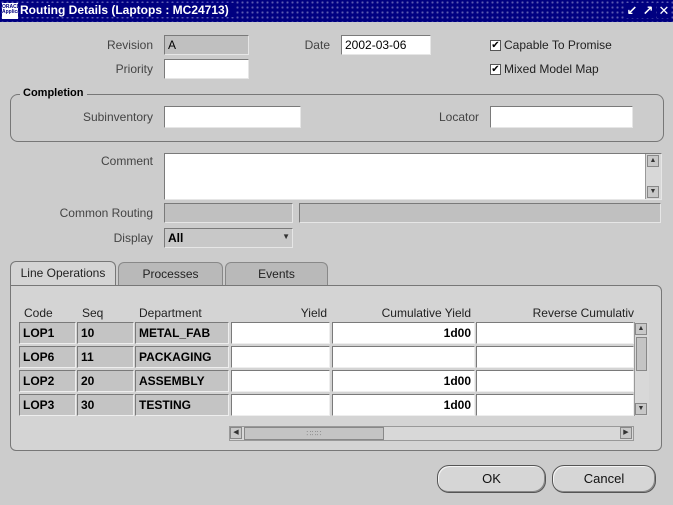 This screenshot has width=673, height=505. I want to click on completion-title: Completion, so click(53, 93).